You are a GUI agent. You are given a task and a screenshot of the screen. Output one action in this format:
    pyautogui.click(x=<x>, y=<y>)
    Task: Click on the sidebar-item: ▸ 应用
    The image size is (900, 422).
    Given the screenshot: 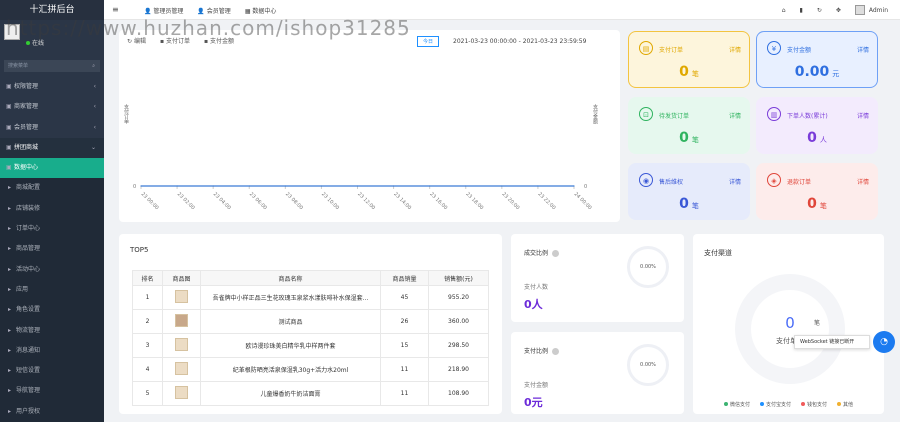 What is the action you would take?
    pyautogui.click(x=52, y=290)
    